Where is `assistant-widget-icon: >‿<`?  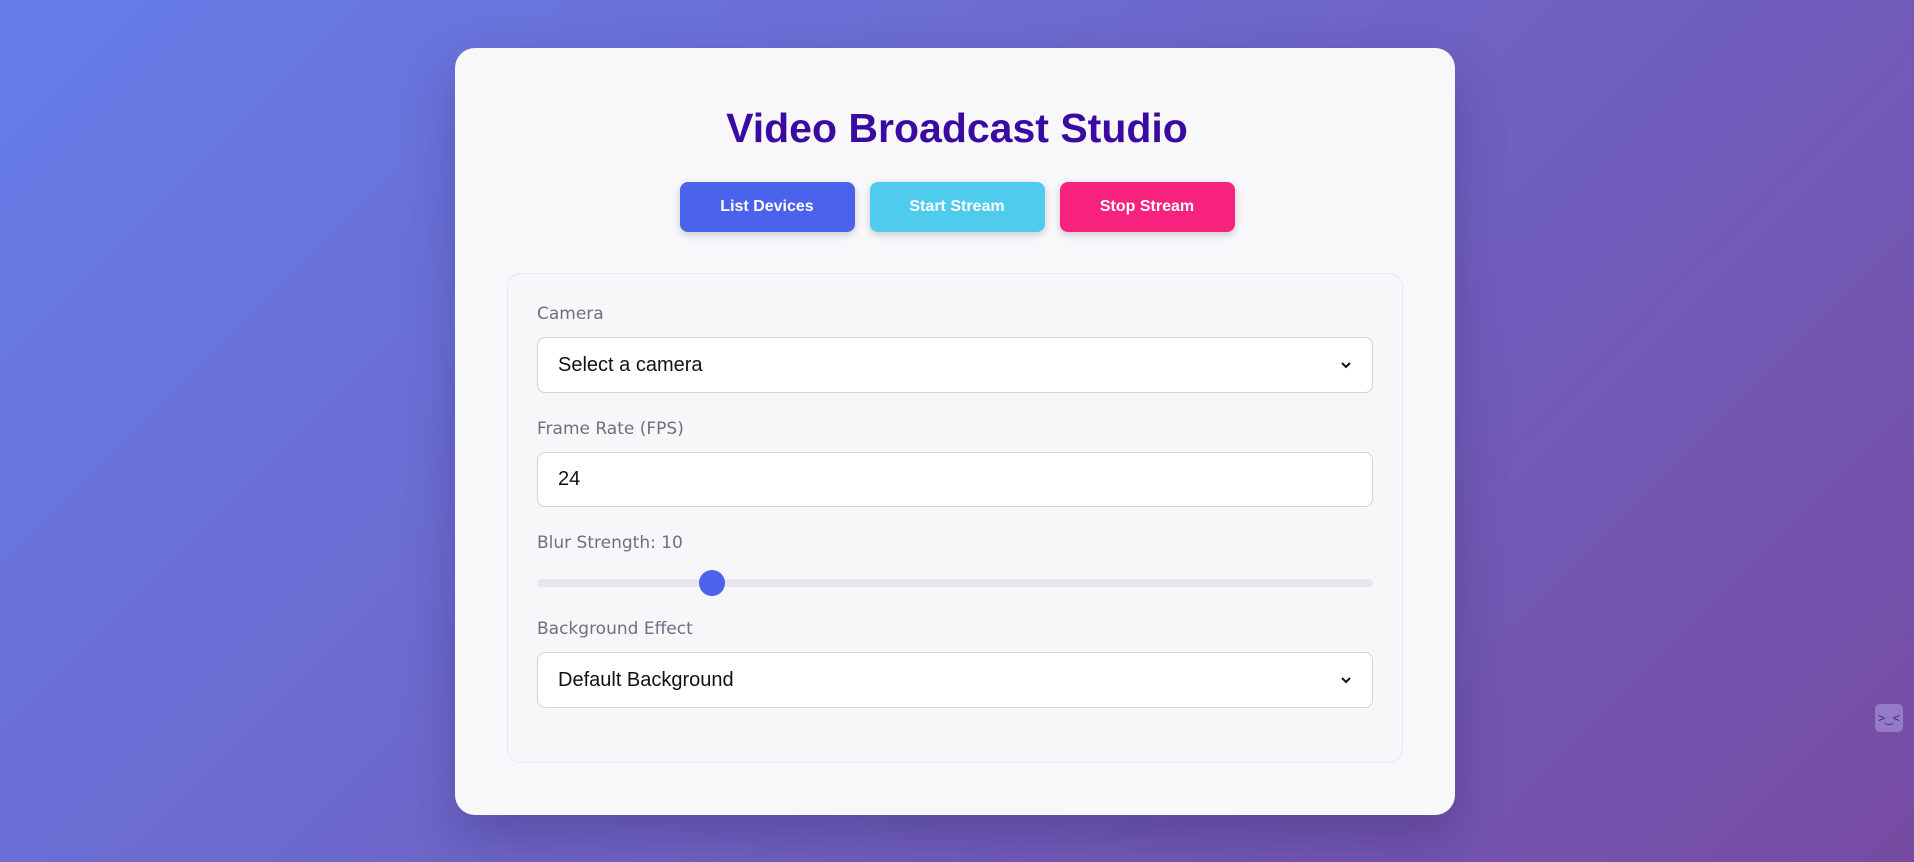 assistant-widget-icon: >‿< is located at coordinates (1889, 718).